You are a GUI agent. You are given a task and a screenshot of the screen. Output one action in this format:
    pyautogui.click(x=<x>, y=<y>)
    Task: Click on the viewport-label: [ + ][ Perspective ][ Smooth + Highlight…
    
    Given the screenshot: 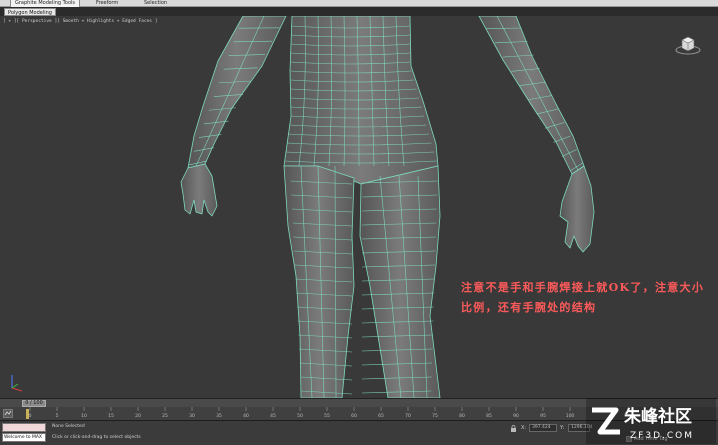 What is the action you would take?
    pyautogui.click(x=80, y=21)
    